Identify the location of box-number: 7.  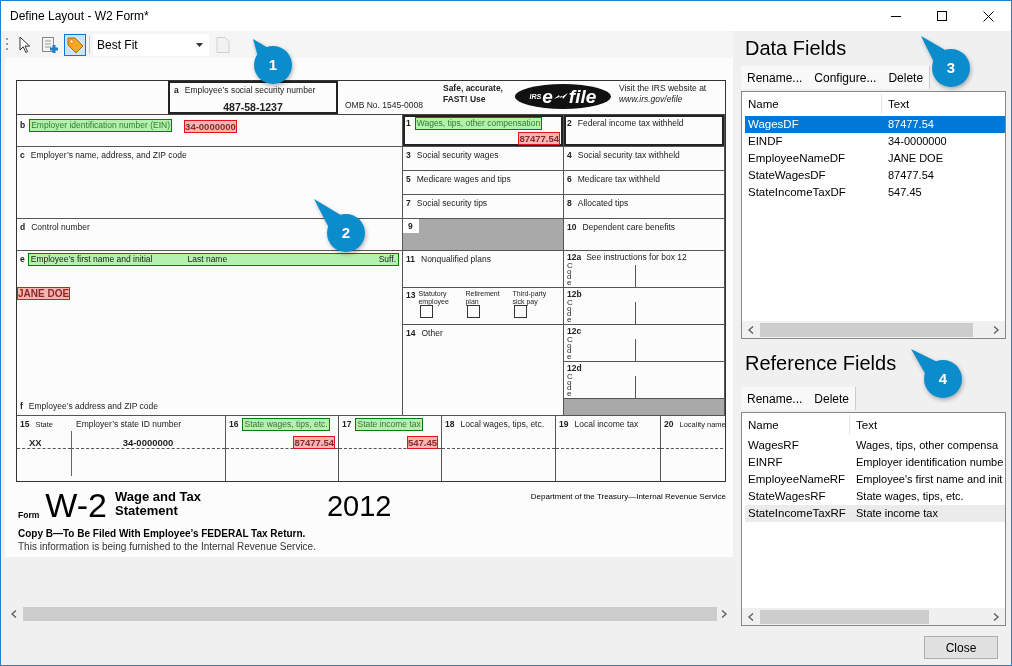
(408, 203).